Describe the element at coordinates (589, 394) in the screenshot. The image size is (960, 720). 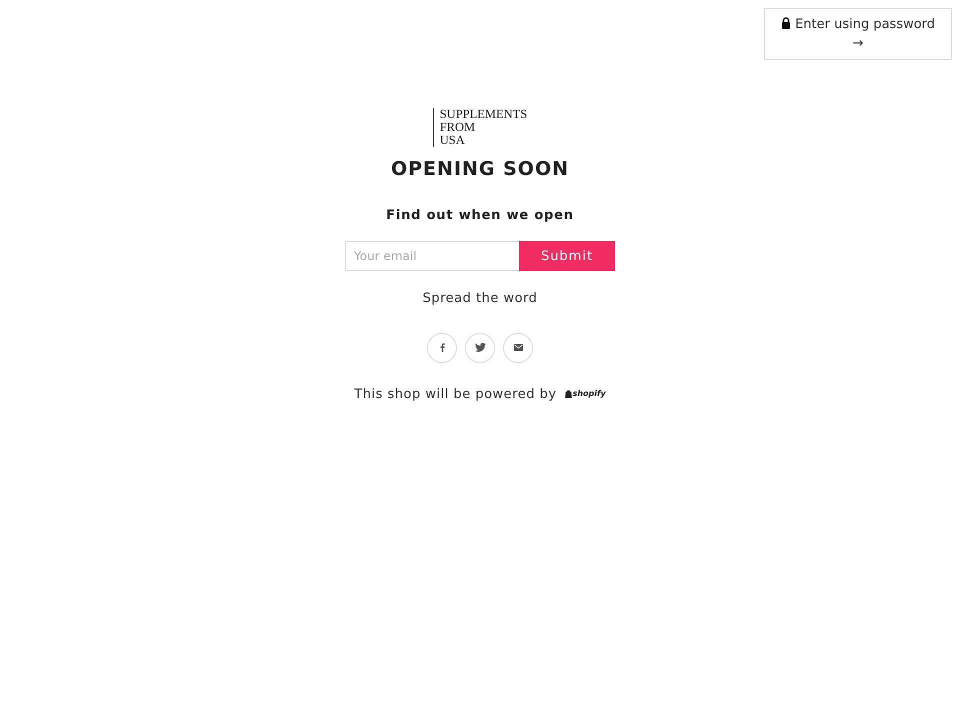
I see `brand-link: shopify` at that location.